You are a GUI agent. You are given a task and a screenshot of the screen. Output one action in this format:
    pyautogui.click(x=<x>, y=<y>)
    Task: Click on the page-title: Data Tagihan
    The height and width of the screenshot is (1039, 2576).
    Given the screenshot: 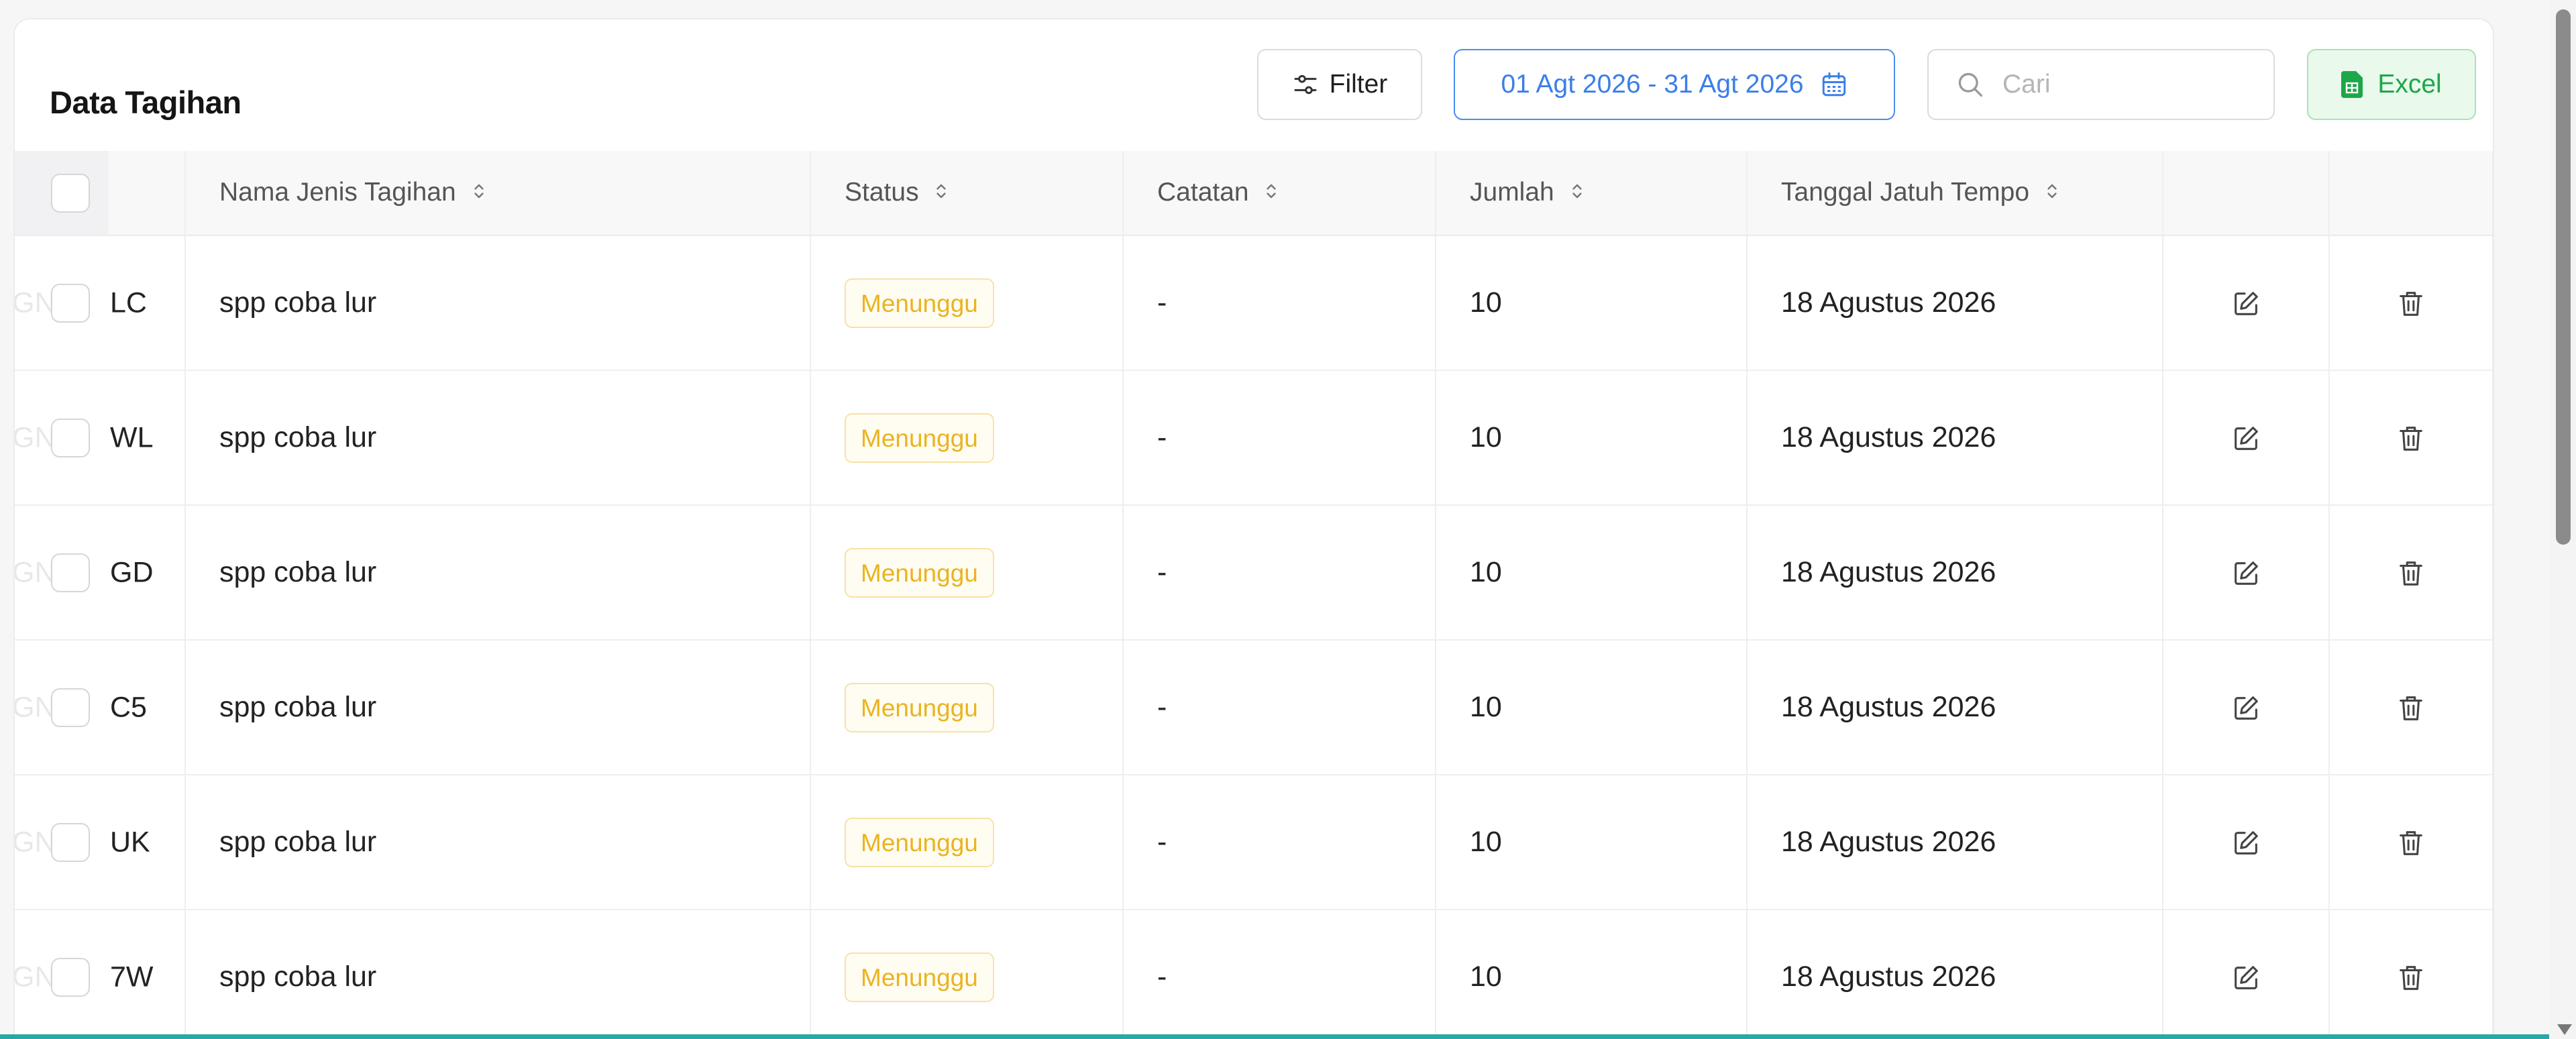 What is the action you would take?
    pyautogui.click(x=145, y=102)
    